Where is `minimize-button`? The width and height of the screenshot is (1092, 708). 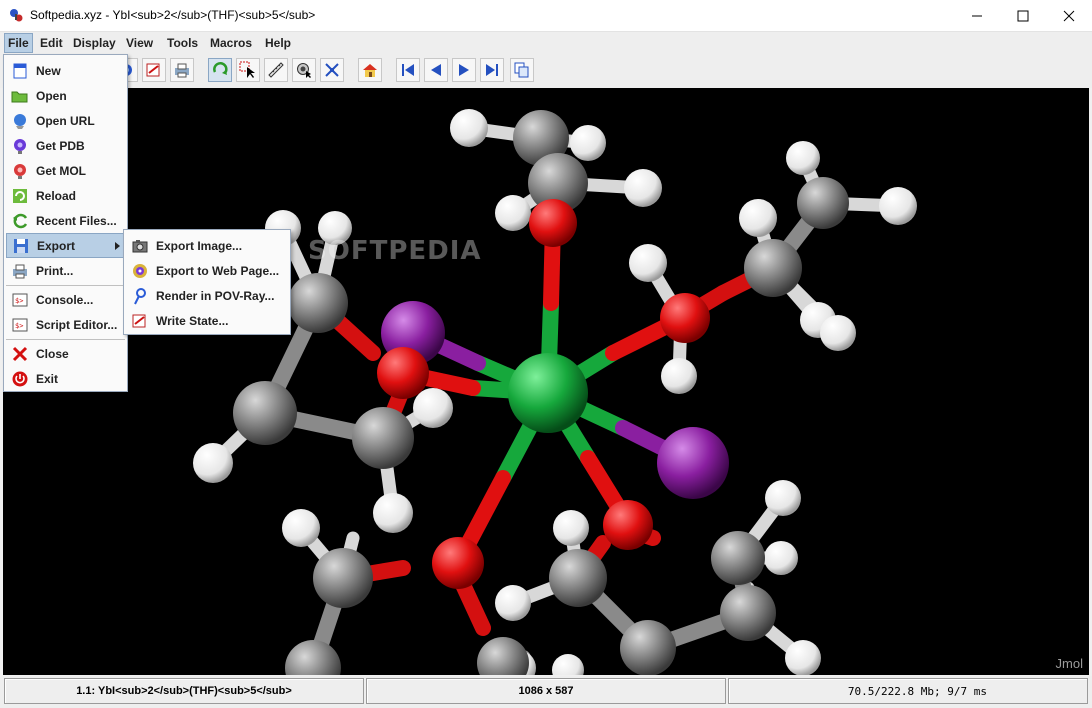
minimize-button is located at coordinates (977, 15).